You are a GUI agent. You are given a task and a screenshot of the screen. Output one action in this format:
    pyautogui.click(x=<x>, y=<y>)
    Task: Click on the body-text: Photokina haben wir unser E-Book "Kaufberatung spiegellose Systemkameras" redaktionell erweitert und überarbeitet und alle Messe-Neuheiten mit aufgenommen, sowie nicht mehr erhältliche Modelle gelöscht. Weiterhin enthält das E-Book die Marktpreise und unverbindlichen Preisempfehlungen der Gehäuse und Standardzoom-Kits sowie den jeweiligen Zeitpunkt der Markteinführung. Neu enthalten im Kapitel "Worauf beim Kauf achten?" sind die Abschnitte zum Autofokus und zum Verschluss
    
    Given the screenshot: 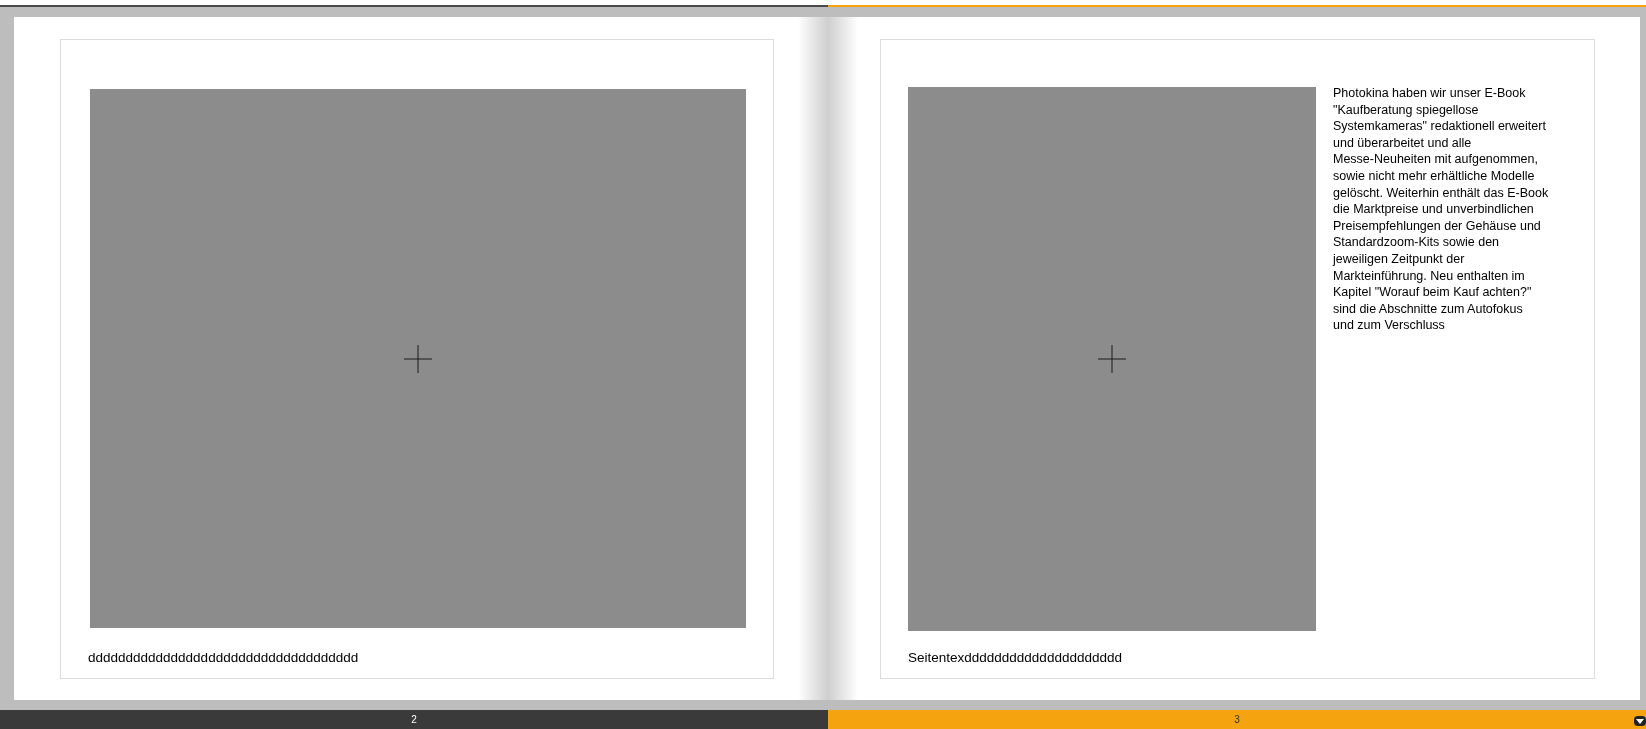 What is the action you would take?
    pyautogui.click(x=1441, y=209)
    